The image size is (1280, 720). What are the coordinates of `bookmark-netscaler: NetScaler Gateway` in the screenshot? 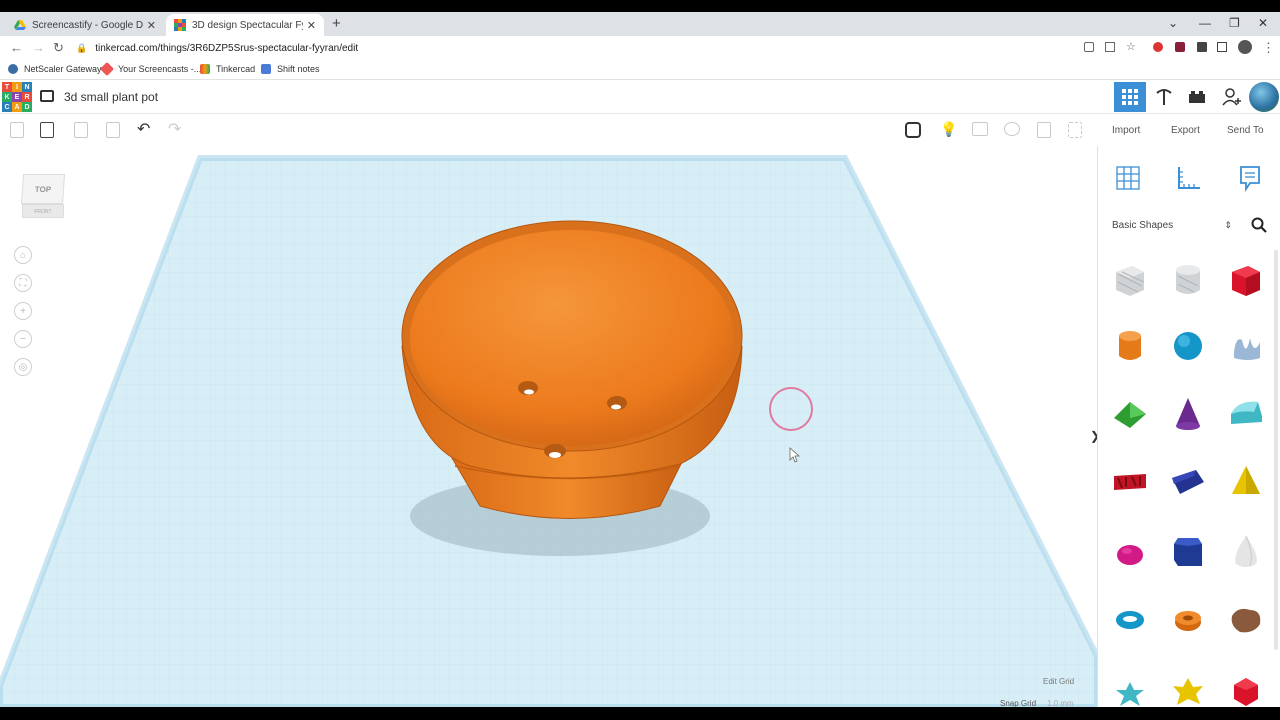 It's located at (55, 69).